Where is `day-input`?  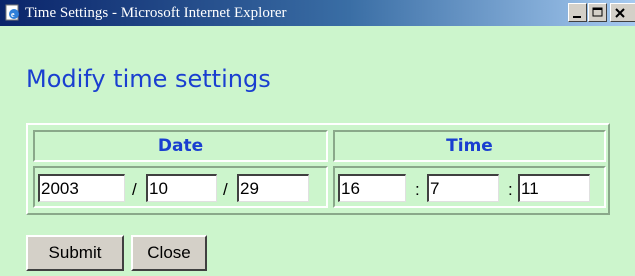
day-input is located at coordinates (273, 188).